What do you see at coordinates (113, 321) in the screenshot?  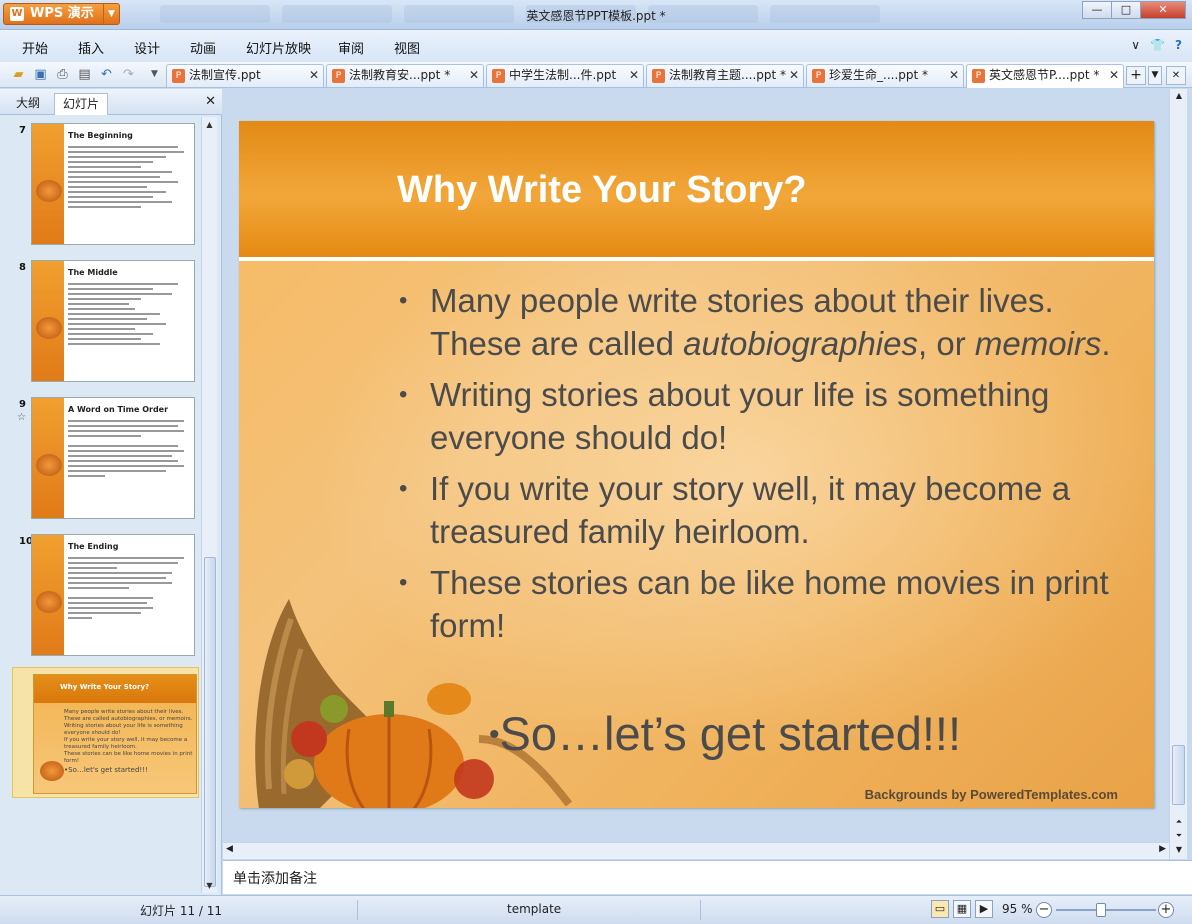 I see `slide-thumbnail: The Middle` at bounding box center [113, 321].